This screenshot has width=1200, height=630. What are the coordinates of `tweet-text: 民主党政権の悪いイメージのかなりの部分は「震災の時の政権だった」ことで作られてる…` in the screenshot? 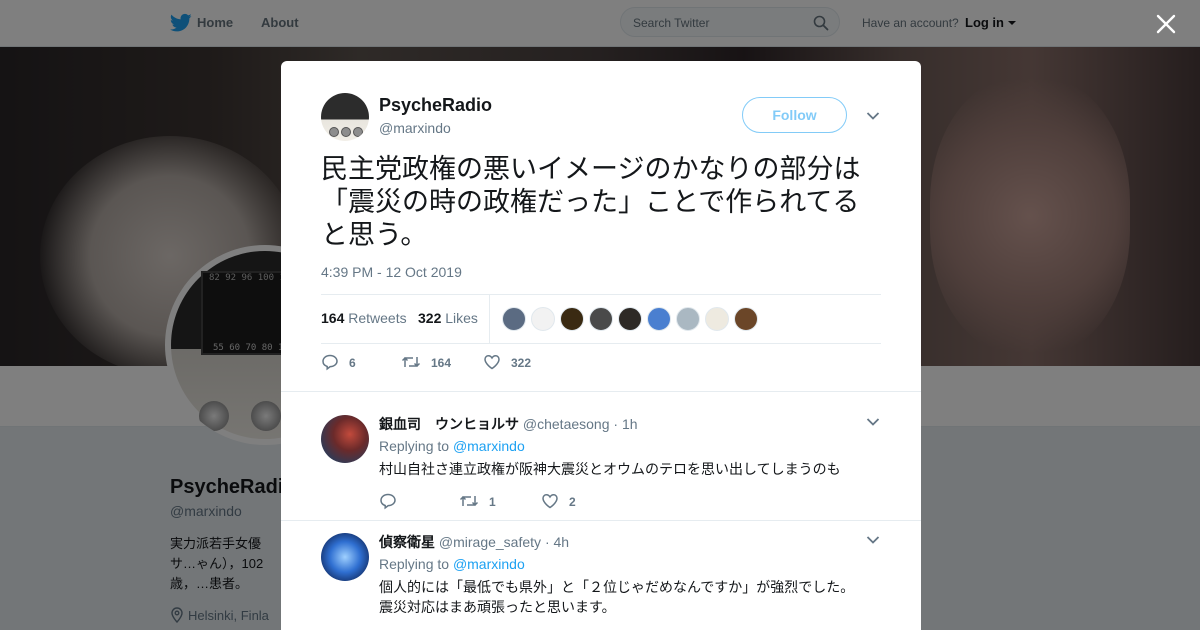 It's located at (591, 202).